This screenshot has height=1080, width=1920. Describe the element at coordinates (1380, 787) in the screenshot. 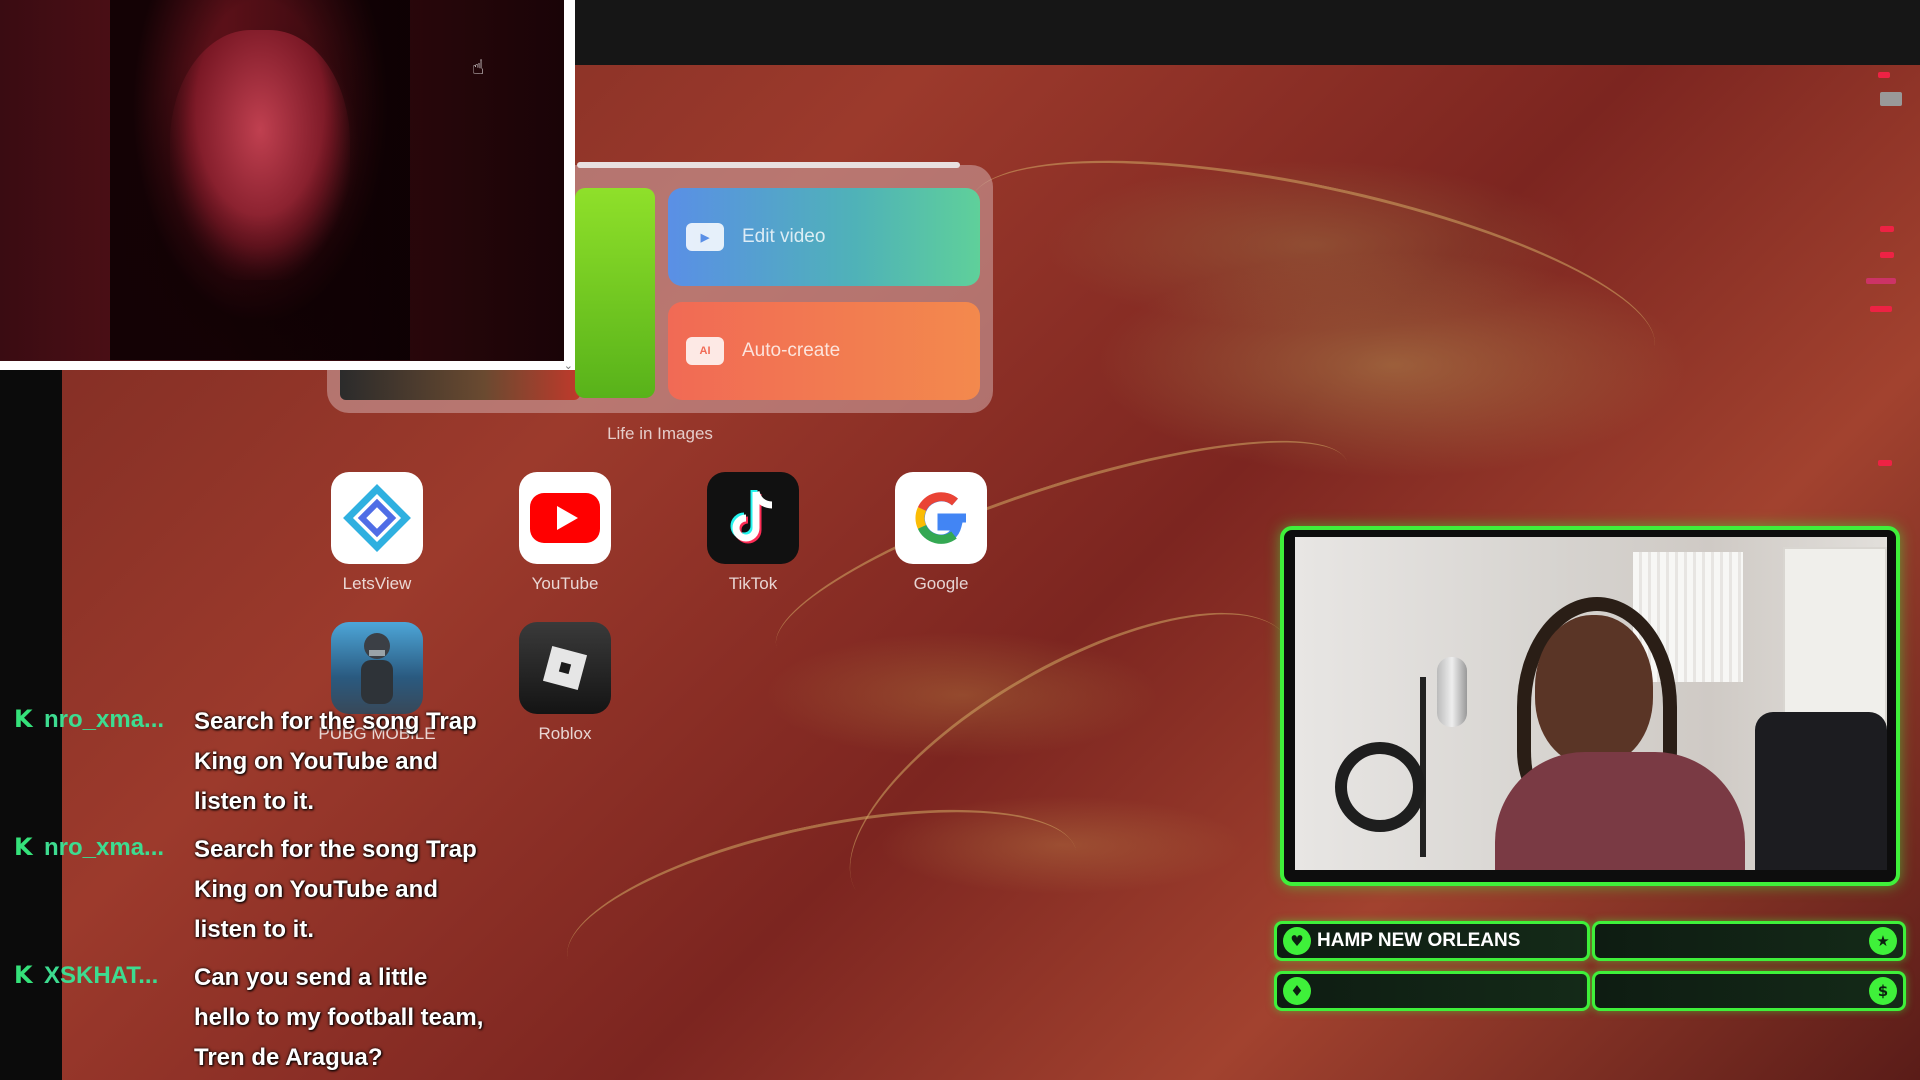

I see `headphones` at that location.